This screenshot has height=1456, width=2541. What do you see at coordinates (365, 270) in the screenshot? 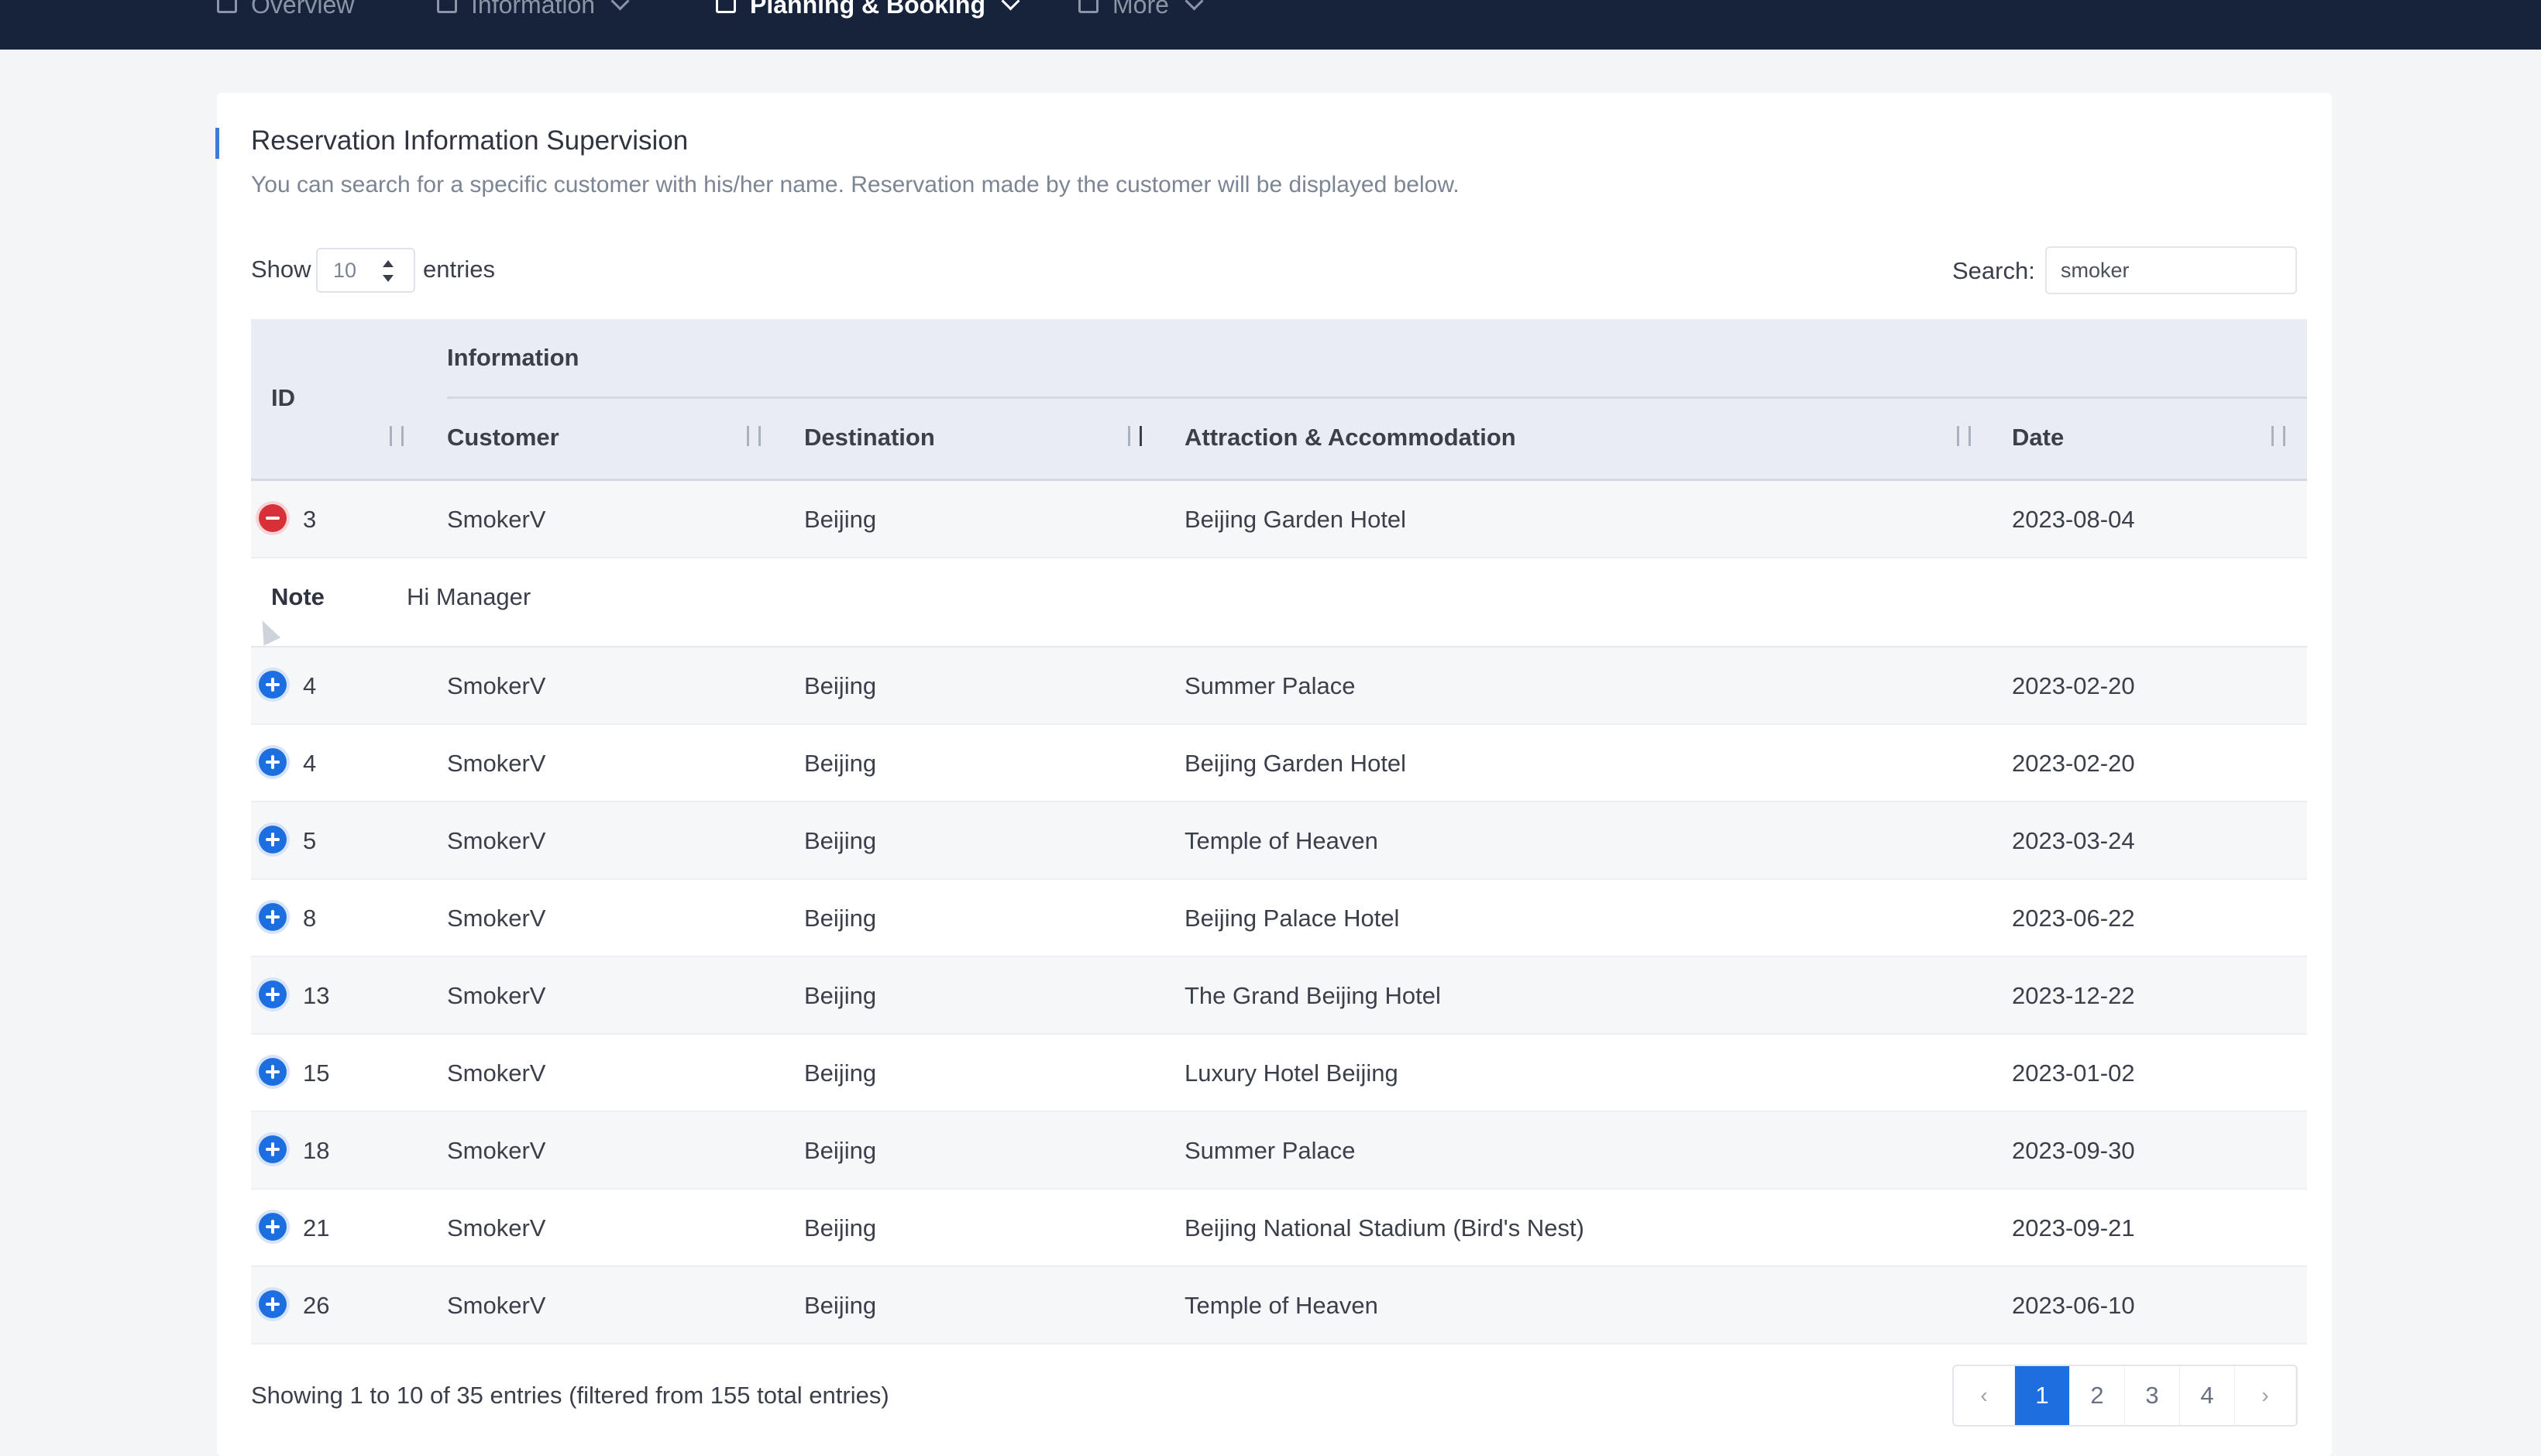
I see `entries-length-select: 10` at bounding box center [365, 270].